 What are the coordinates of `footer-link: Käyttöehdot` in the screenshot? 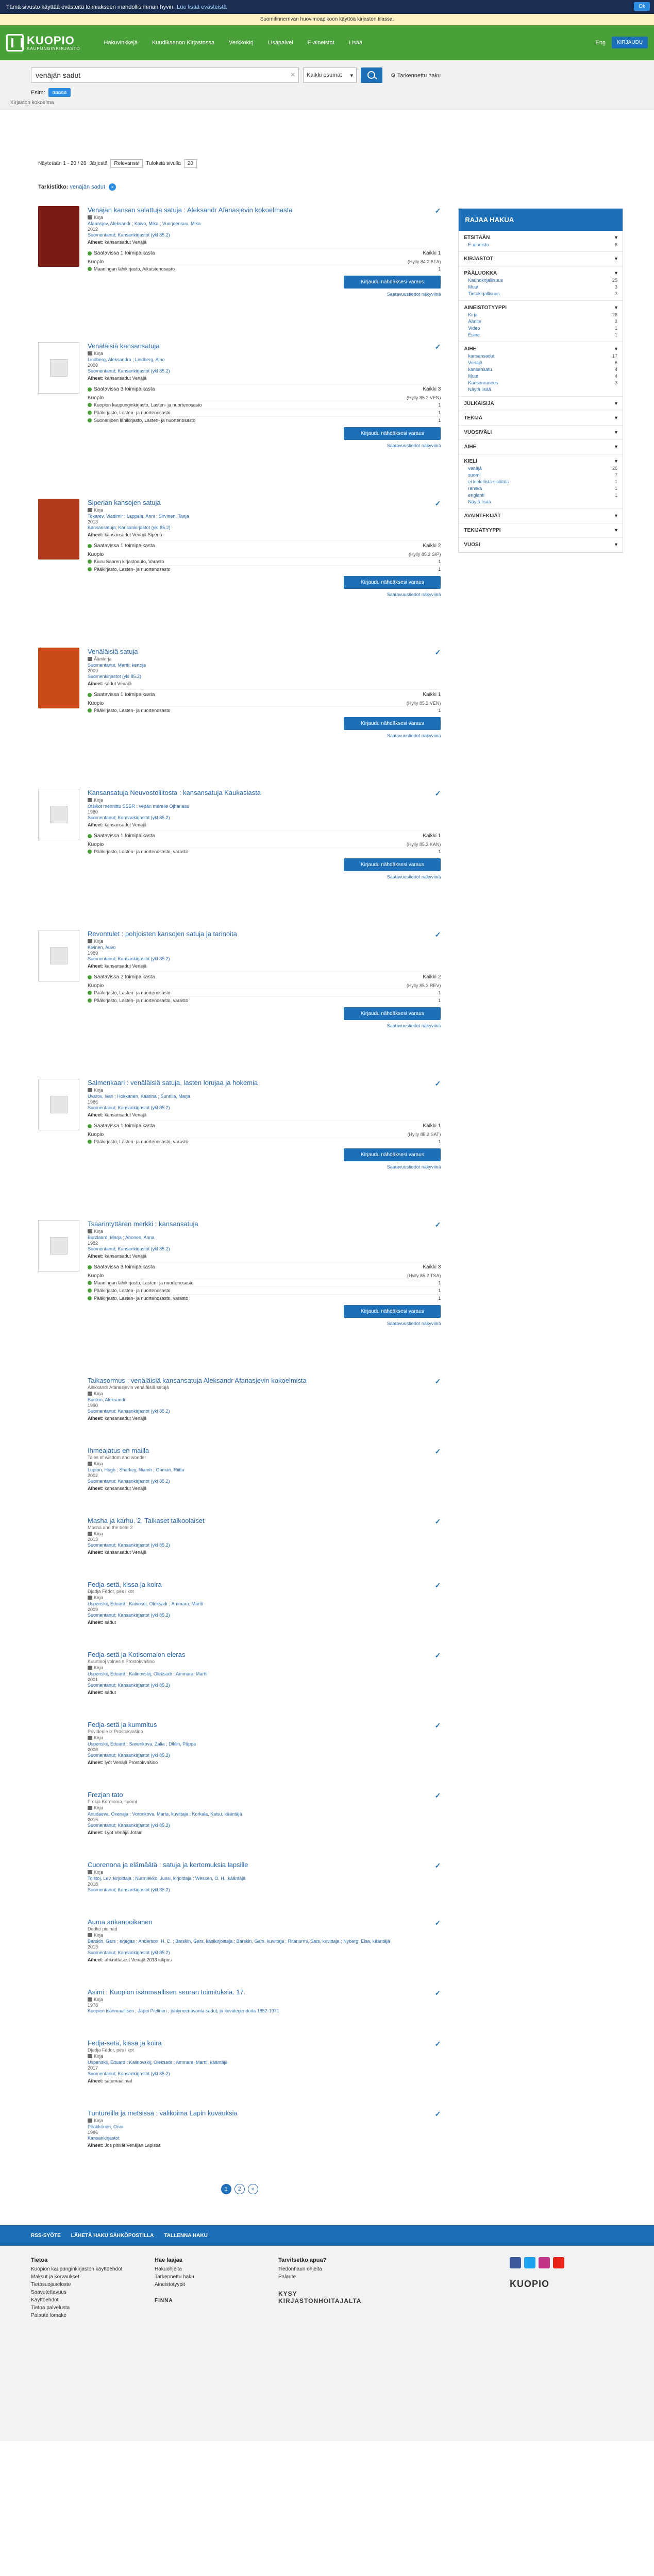 It's located at (82, 2300).